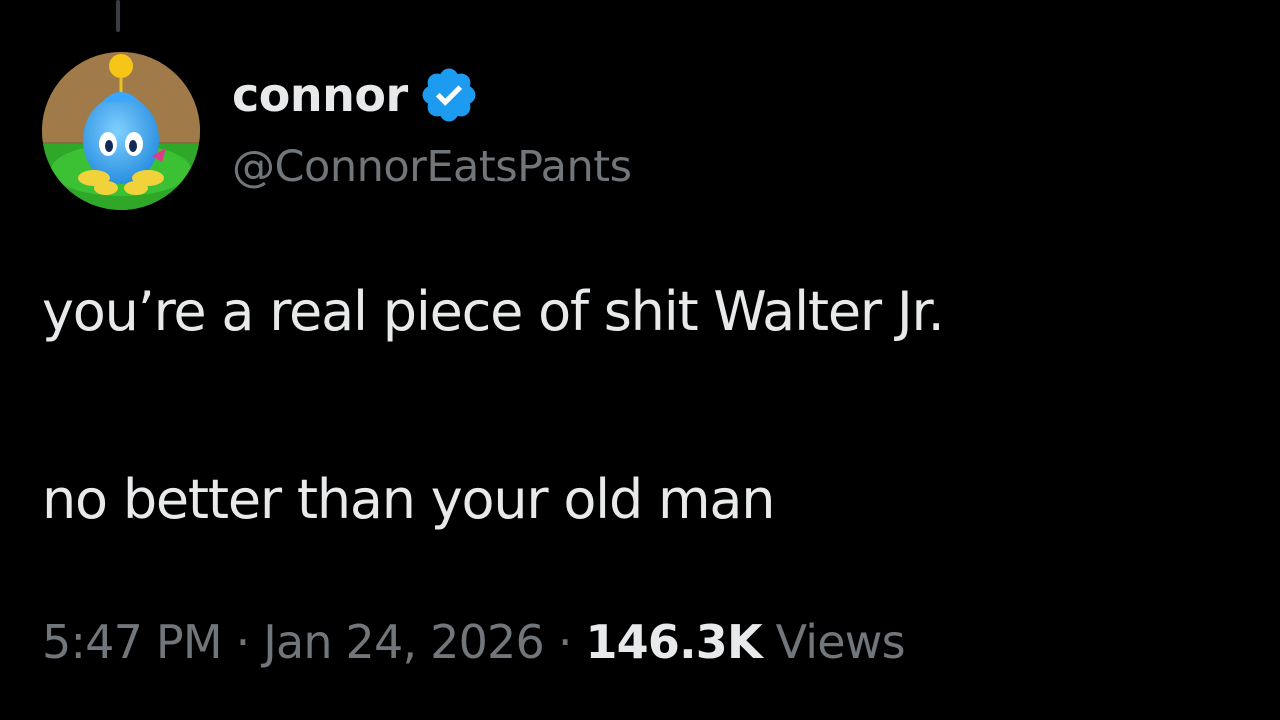 The width and height of the screenshot is (1280, 720). I want to click on avatar, so click(121, 131).